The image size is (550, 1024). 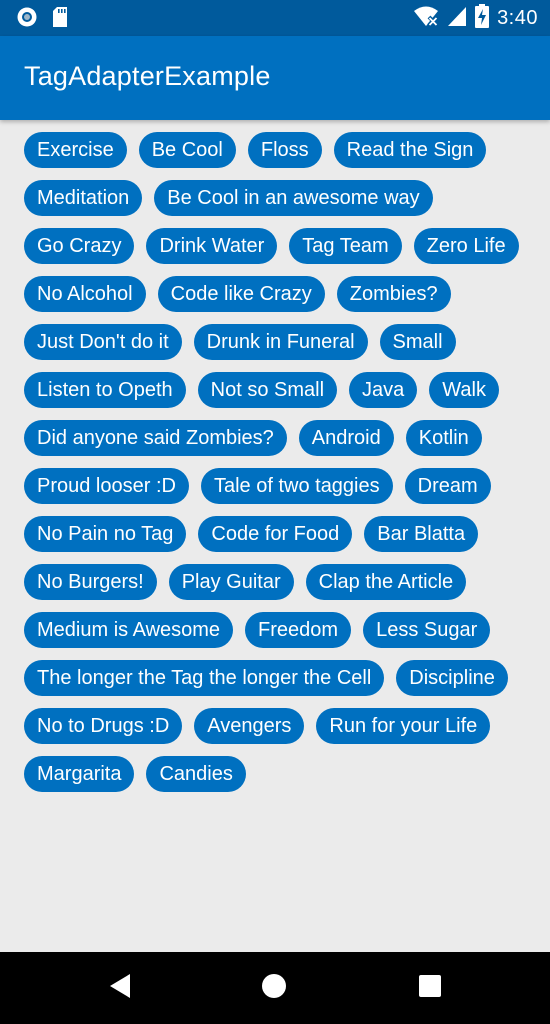 What do you see at coordinates (346, 438) in the screenshot?
I see `tag-chip: Android` at bounding box center [346, 438].